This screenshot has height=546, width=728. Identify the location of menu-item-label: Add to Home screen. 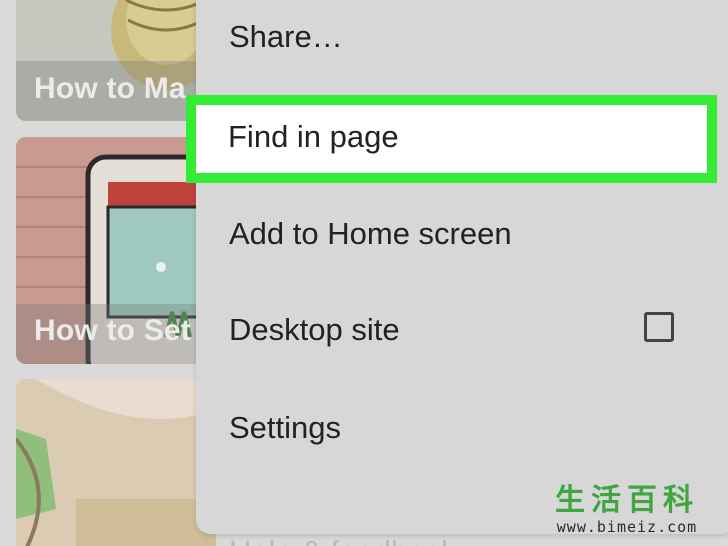
(370, 233).